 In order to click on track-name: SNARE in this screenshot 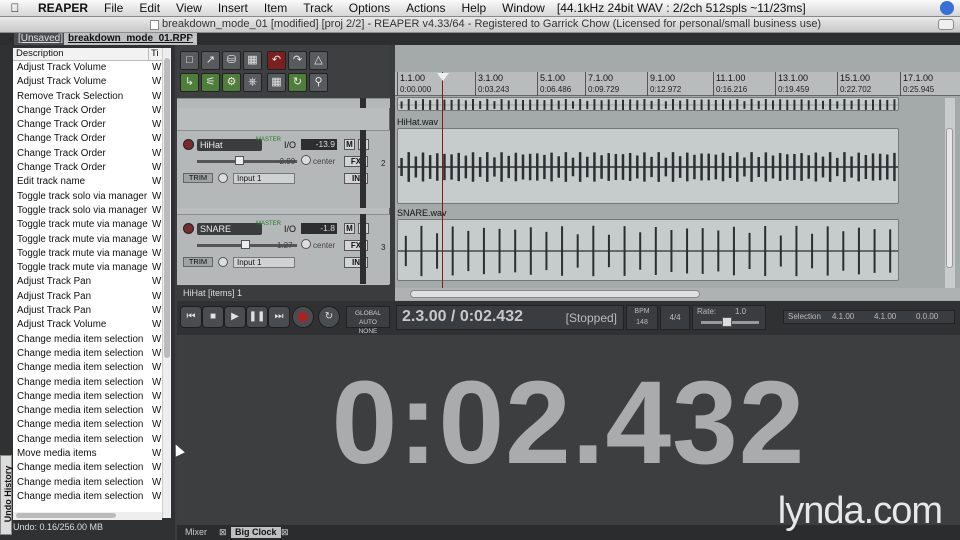, I will do `click(229, 229)`.